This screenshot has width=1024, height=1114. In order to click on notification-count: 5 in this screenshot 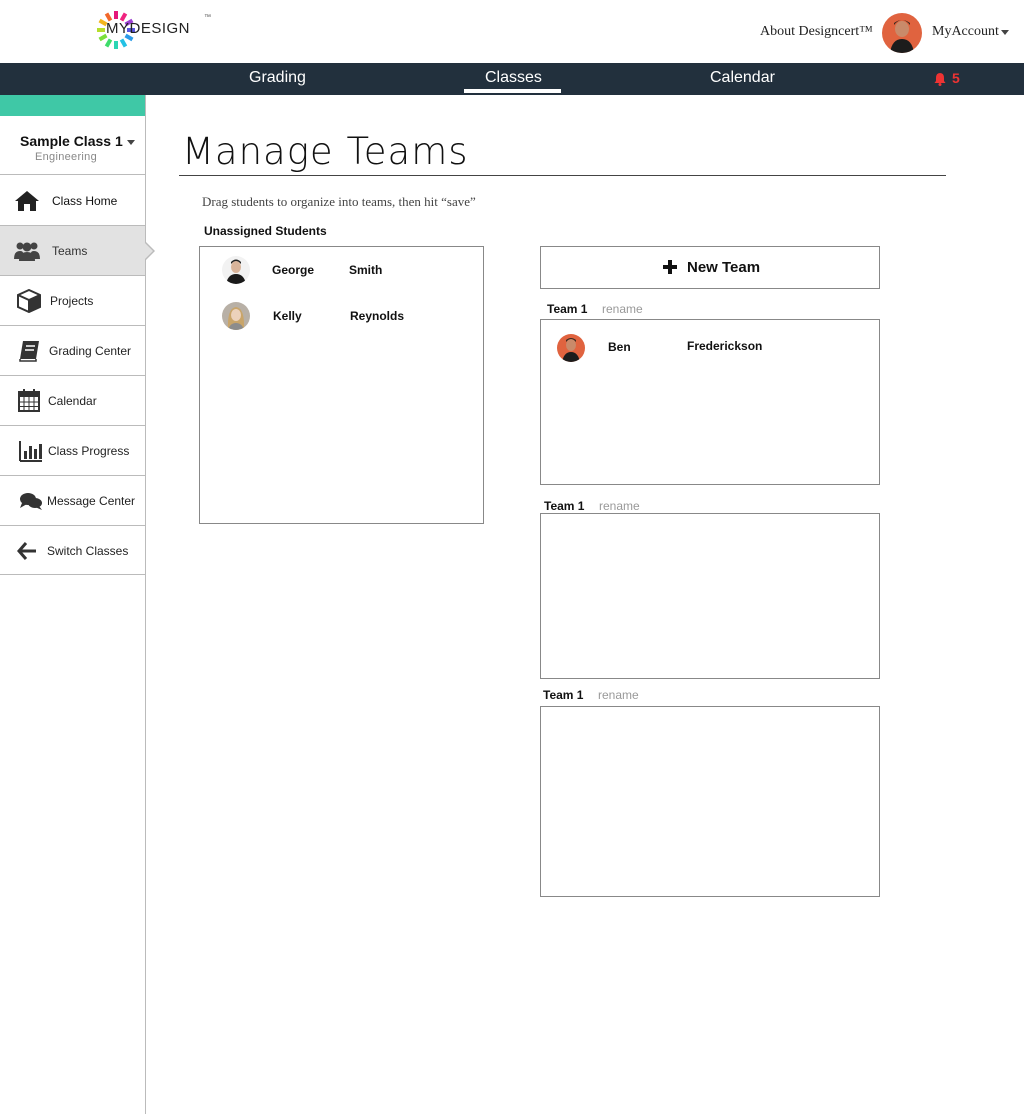, I will do `click(956, 78)`.